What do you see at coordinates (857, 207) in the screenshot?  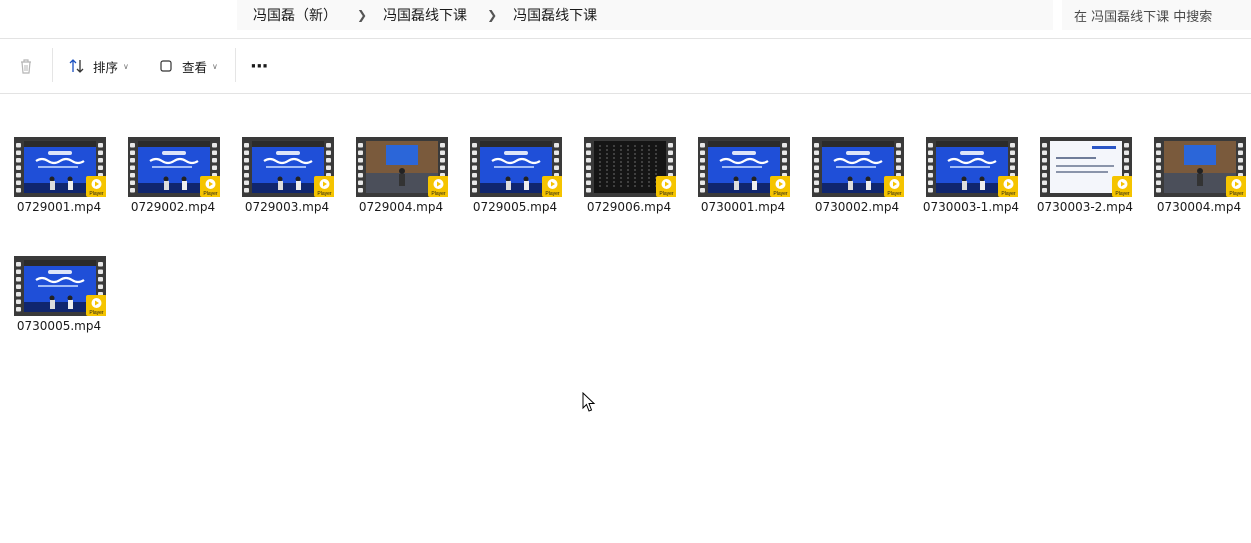 I see `file-name: 0730002.mp4` at bounding box center [857, 207].